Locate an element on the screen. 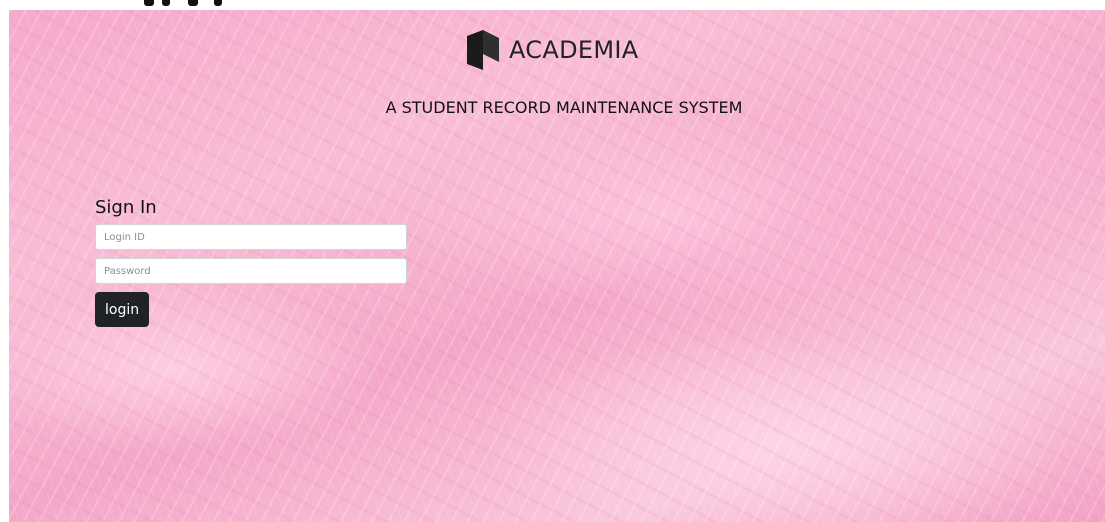 This screenshot has height=522, width=1105. login-id-input is located at coordinates (251, 237).